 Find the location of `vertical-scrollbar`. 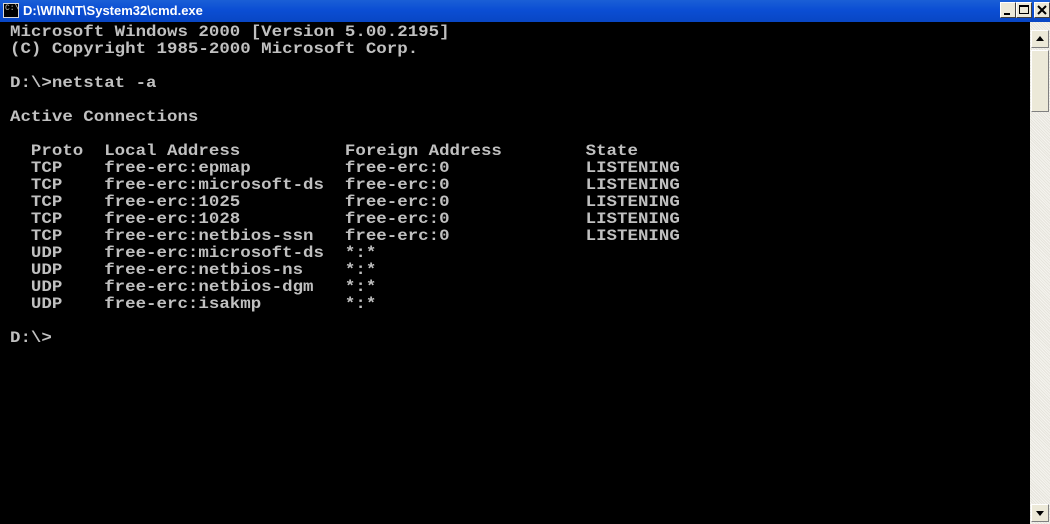

vertical-scrollbar is located at coordinates (1040, 273).